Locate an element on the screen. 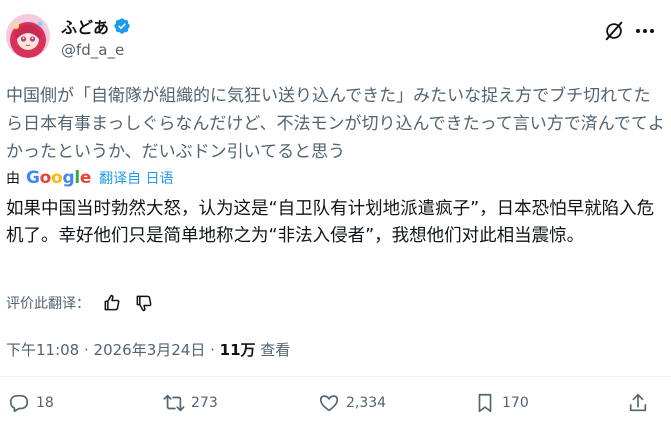  more-options-icon is located at coordinates (645, 31).